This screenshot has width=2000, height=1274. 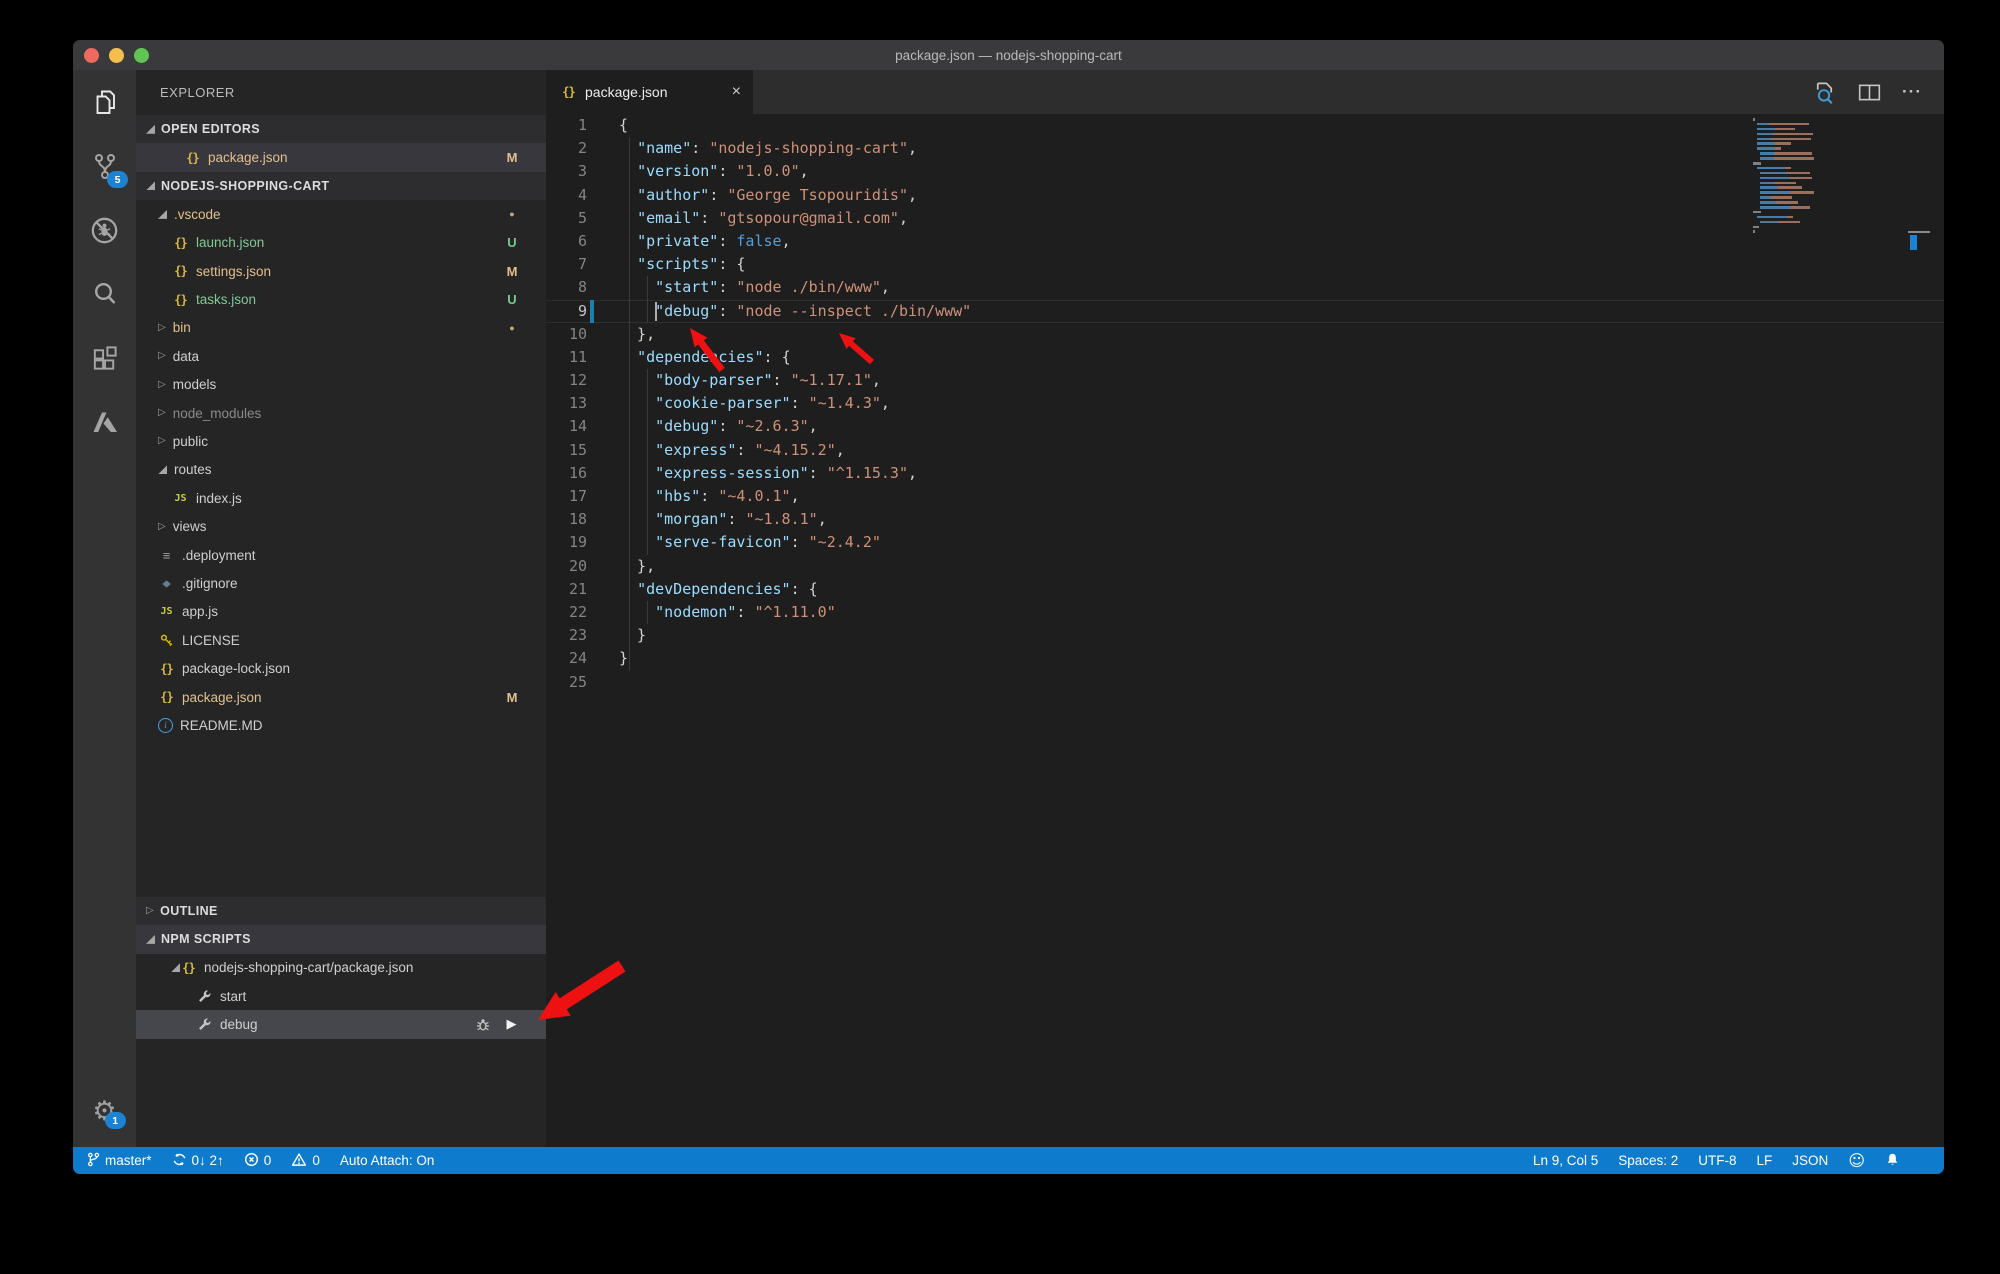 What do you see at coordinates (1245, 519) in the screenshot?
I see `code-line-18: 18 "morgan": "~1.8.1",` at bounding box center [1245, 519].